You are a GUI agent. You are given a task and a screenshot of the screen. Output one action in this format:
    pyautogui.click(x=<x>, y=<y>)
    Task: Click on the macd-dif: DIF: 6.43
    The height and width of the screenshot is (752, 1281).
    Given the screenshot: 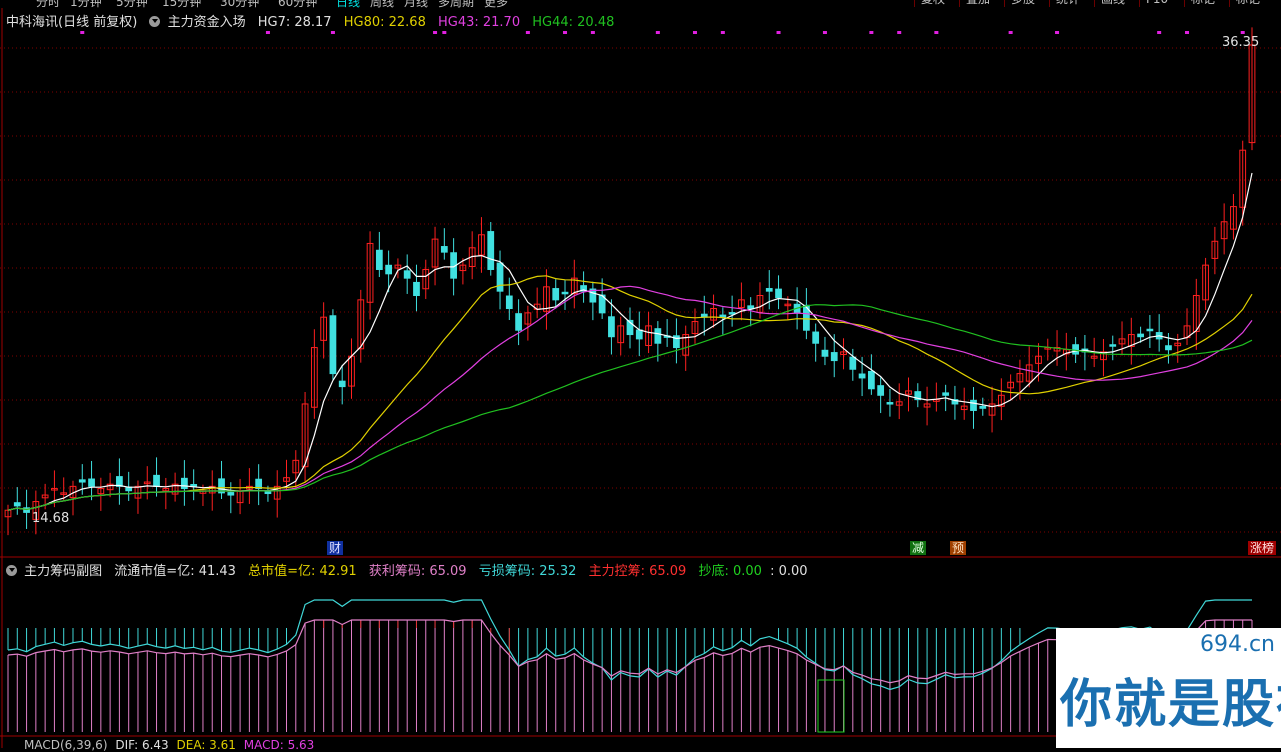 What is the action you would take?
    pyautogui.click(x=142, y=745)
    